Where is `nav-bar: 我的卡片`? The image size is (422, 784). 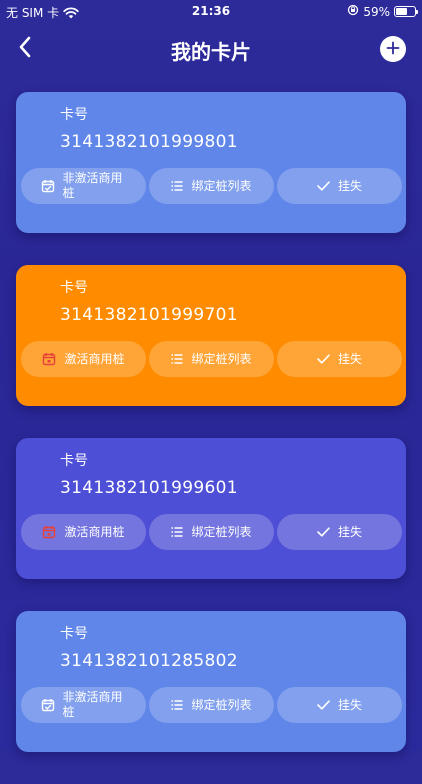 nav-bar: 我的卡片 is located at coordinates (211, 50).